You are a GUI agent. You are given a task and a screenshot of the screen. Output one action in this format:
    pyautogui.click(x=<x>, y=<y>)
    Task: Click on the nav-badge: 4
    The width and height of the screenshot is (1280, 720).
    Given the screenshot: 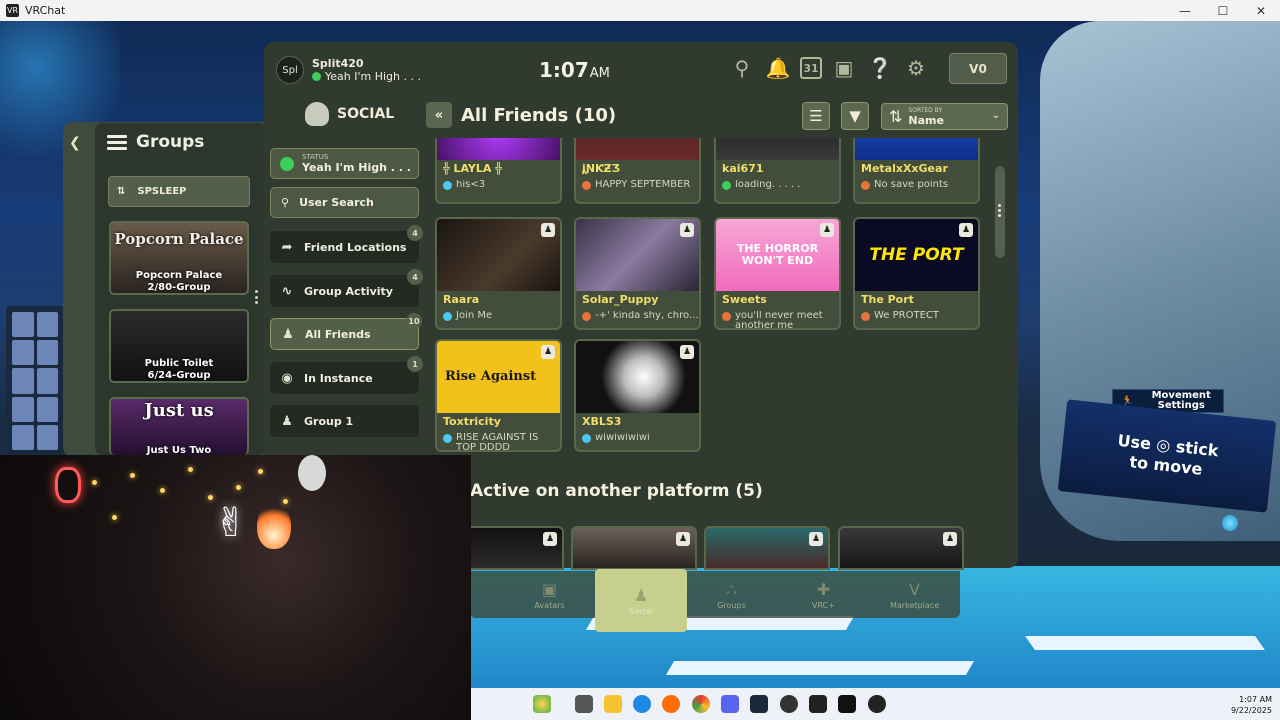 What is the action you would take?
    pyautogui.click(x=415, y=277)
    